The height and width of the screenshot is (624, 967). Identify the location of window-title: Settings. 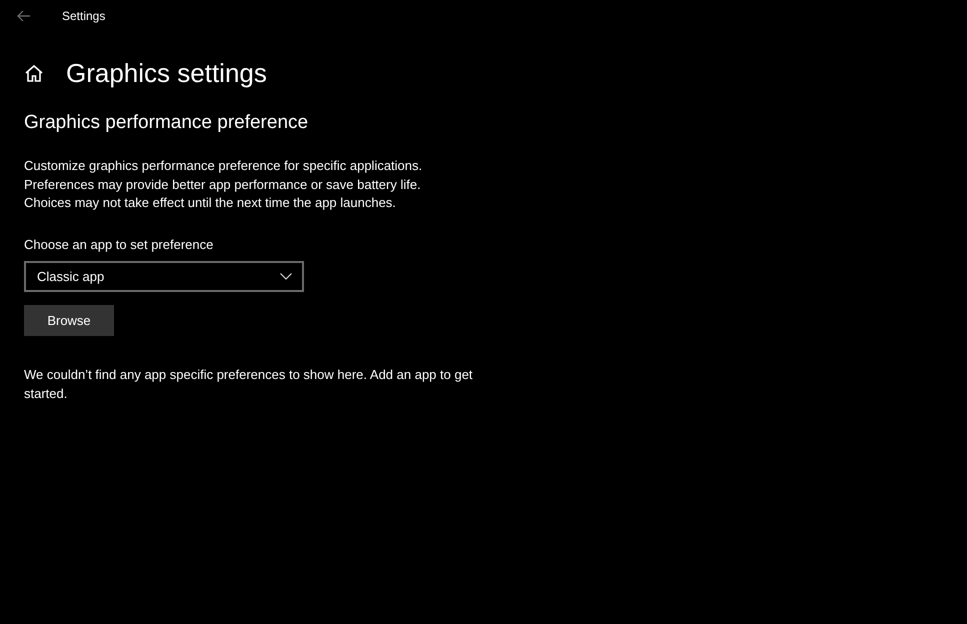
(84, 16).